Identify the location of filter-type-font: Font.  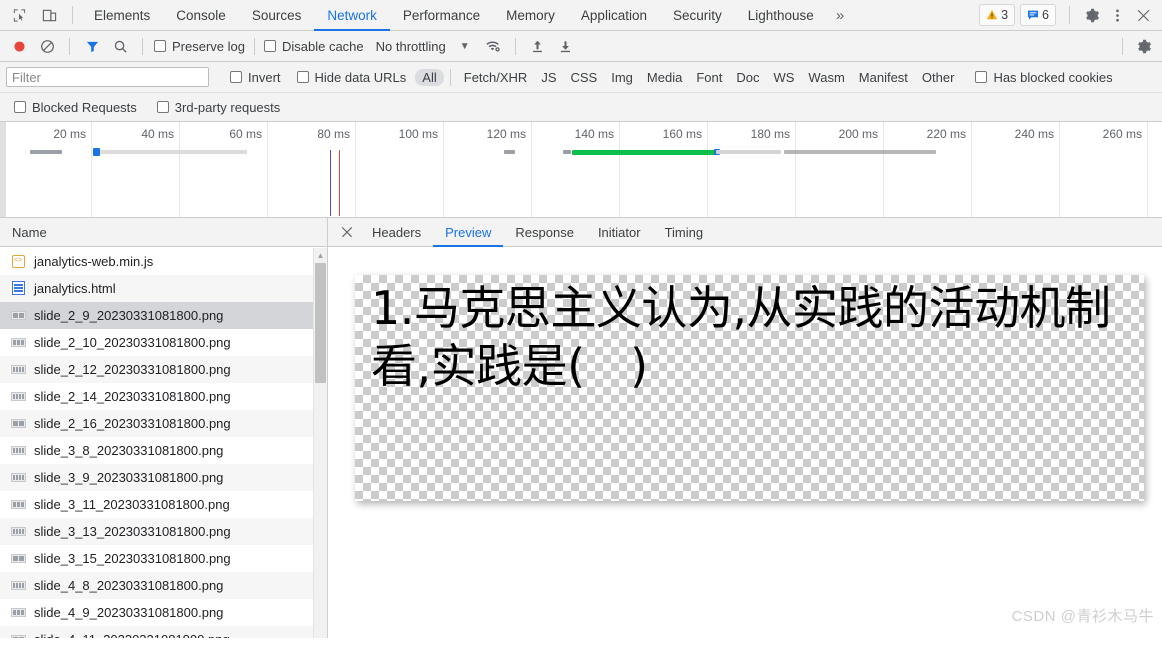
(709, 77).